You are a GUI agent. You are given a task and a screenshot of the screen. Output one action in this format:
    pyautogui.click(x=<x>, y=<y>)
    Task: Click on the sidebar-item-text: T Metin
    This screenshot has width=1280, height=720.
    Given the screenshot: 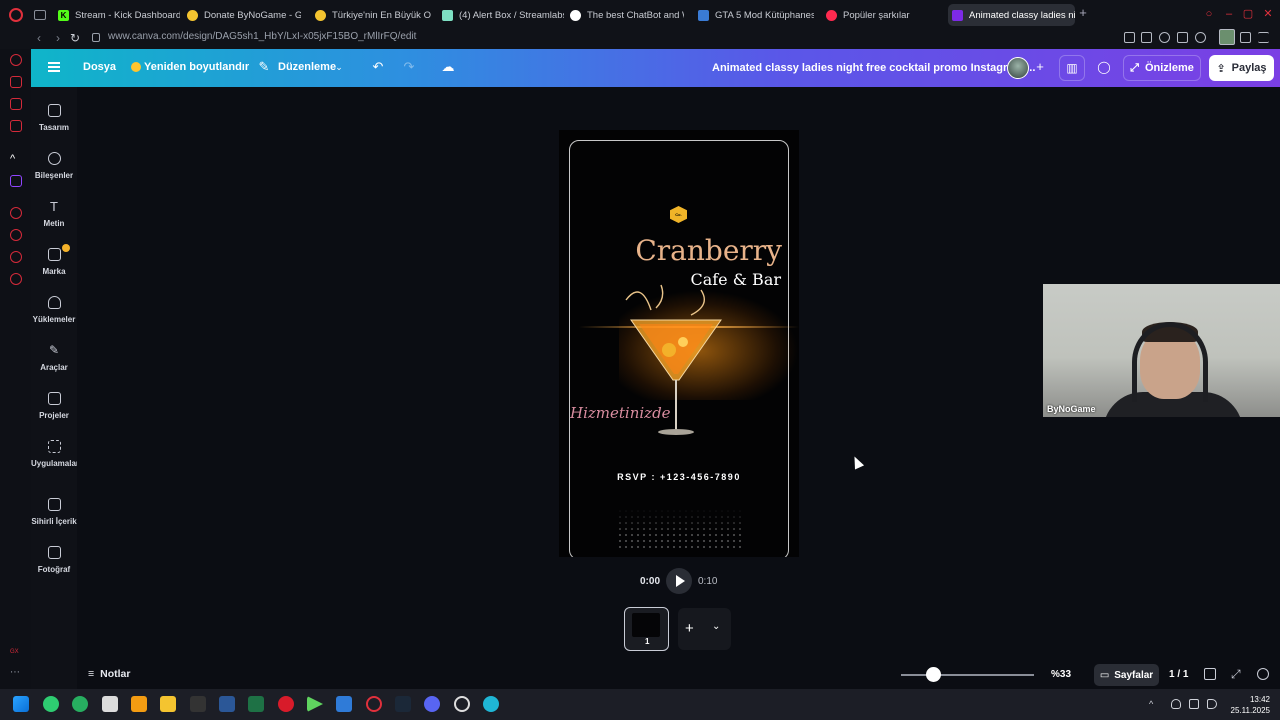 What is the action you would take?
    pyautogui.click(x=54, y=214)
    